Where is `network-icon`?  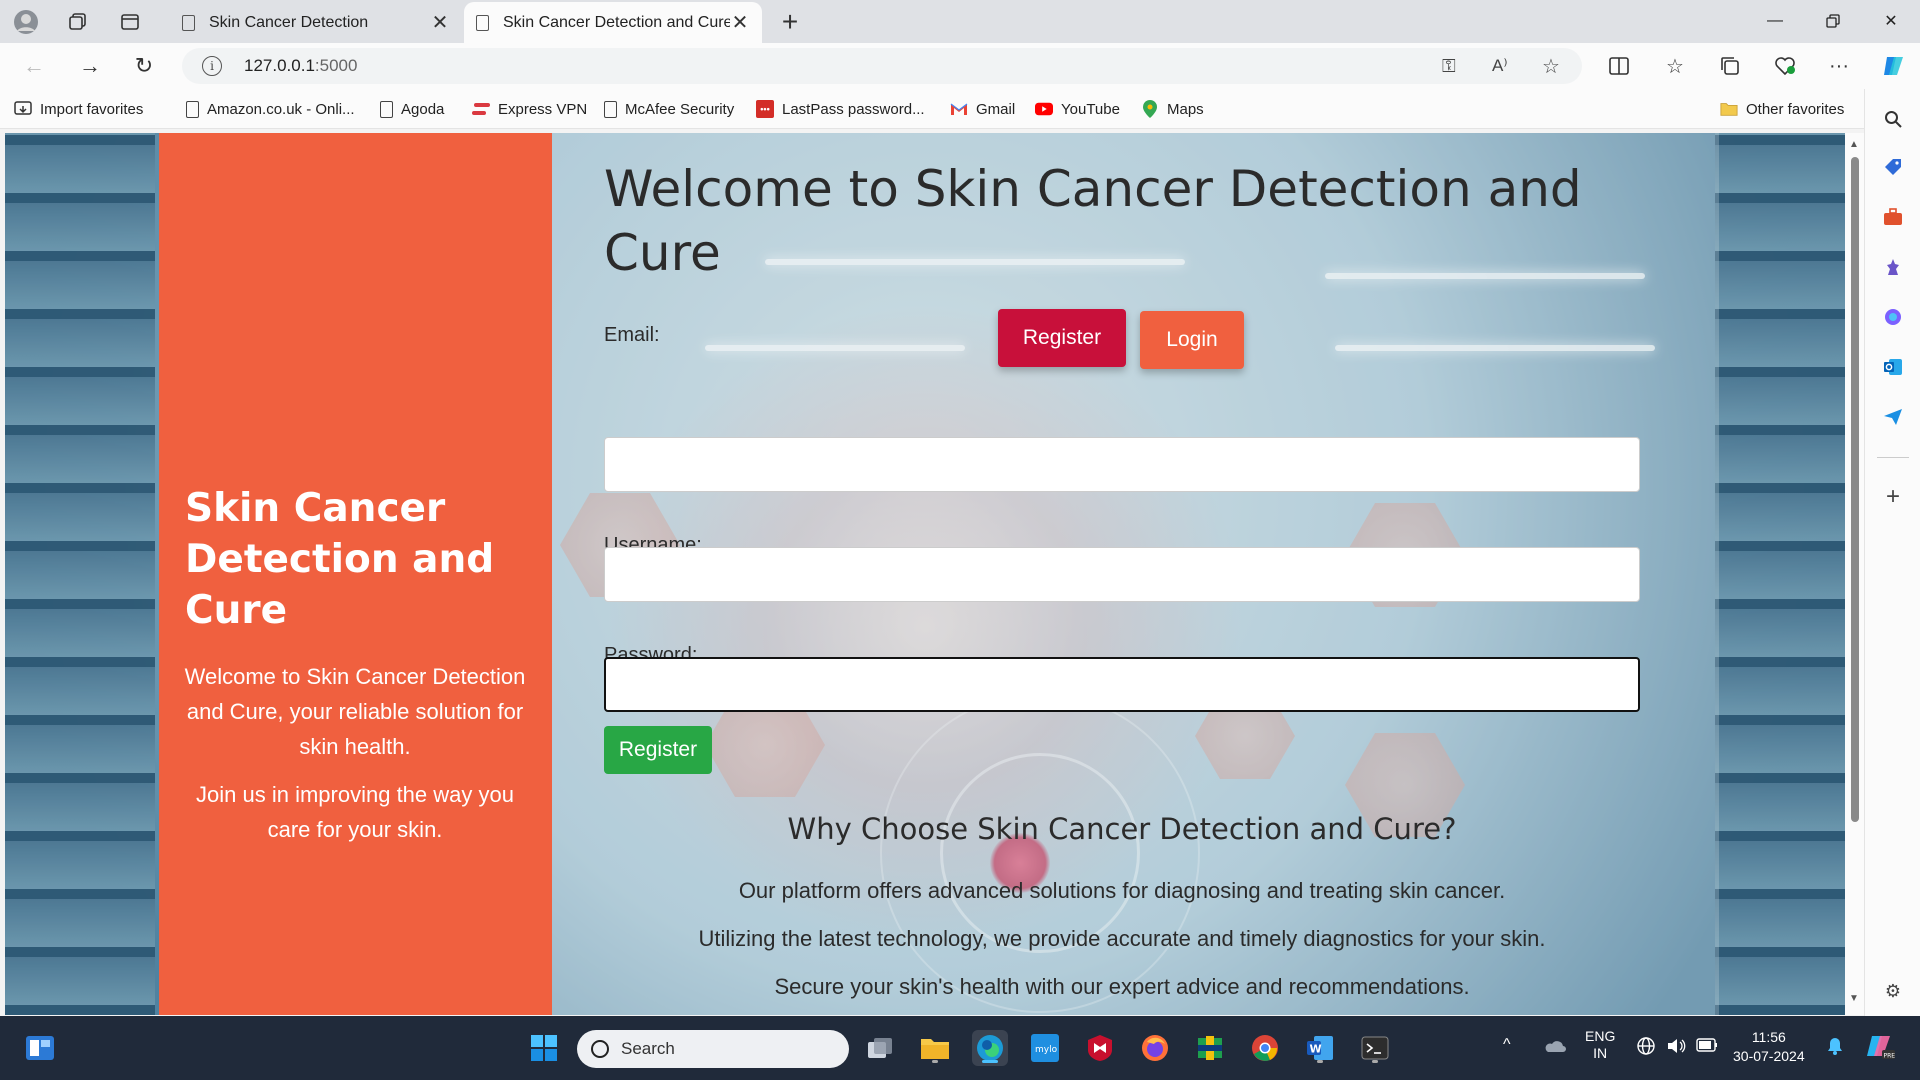 network-icon is located at coordinates (1646, 1047).